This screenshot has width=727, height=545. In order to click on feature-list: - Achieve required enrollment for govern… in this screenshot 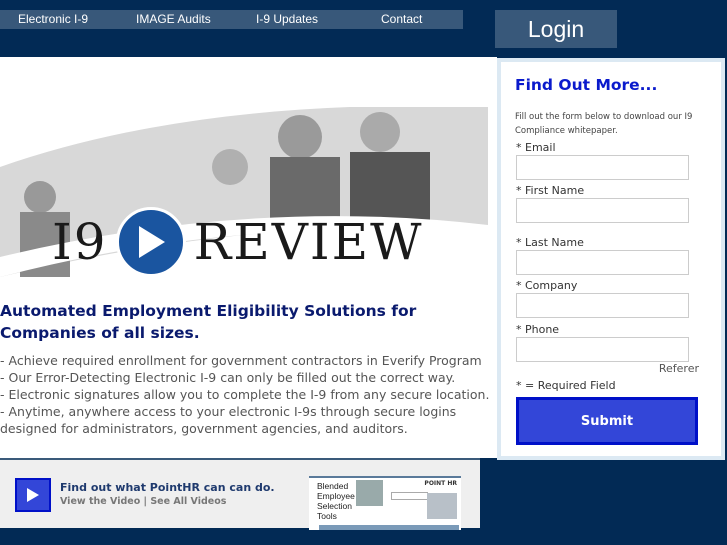, I will do `click(245, 394)`.